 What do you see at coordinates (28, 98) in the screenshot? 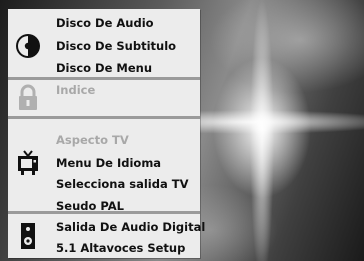
I see `lock-icon` at bounding box center [28, 98].